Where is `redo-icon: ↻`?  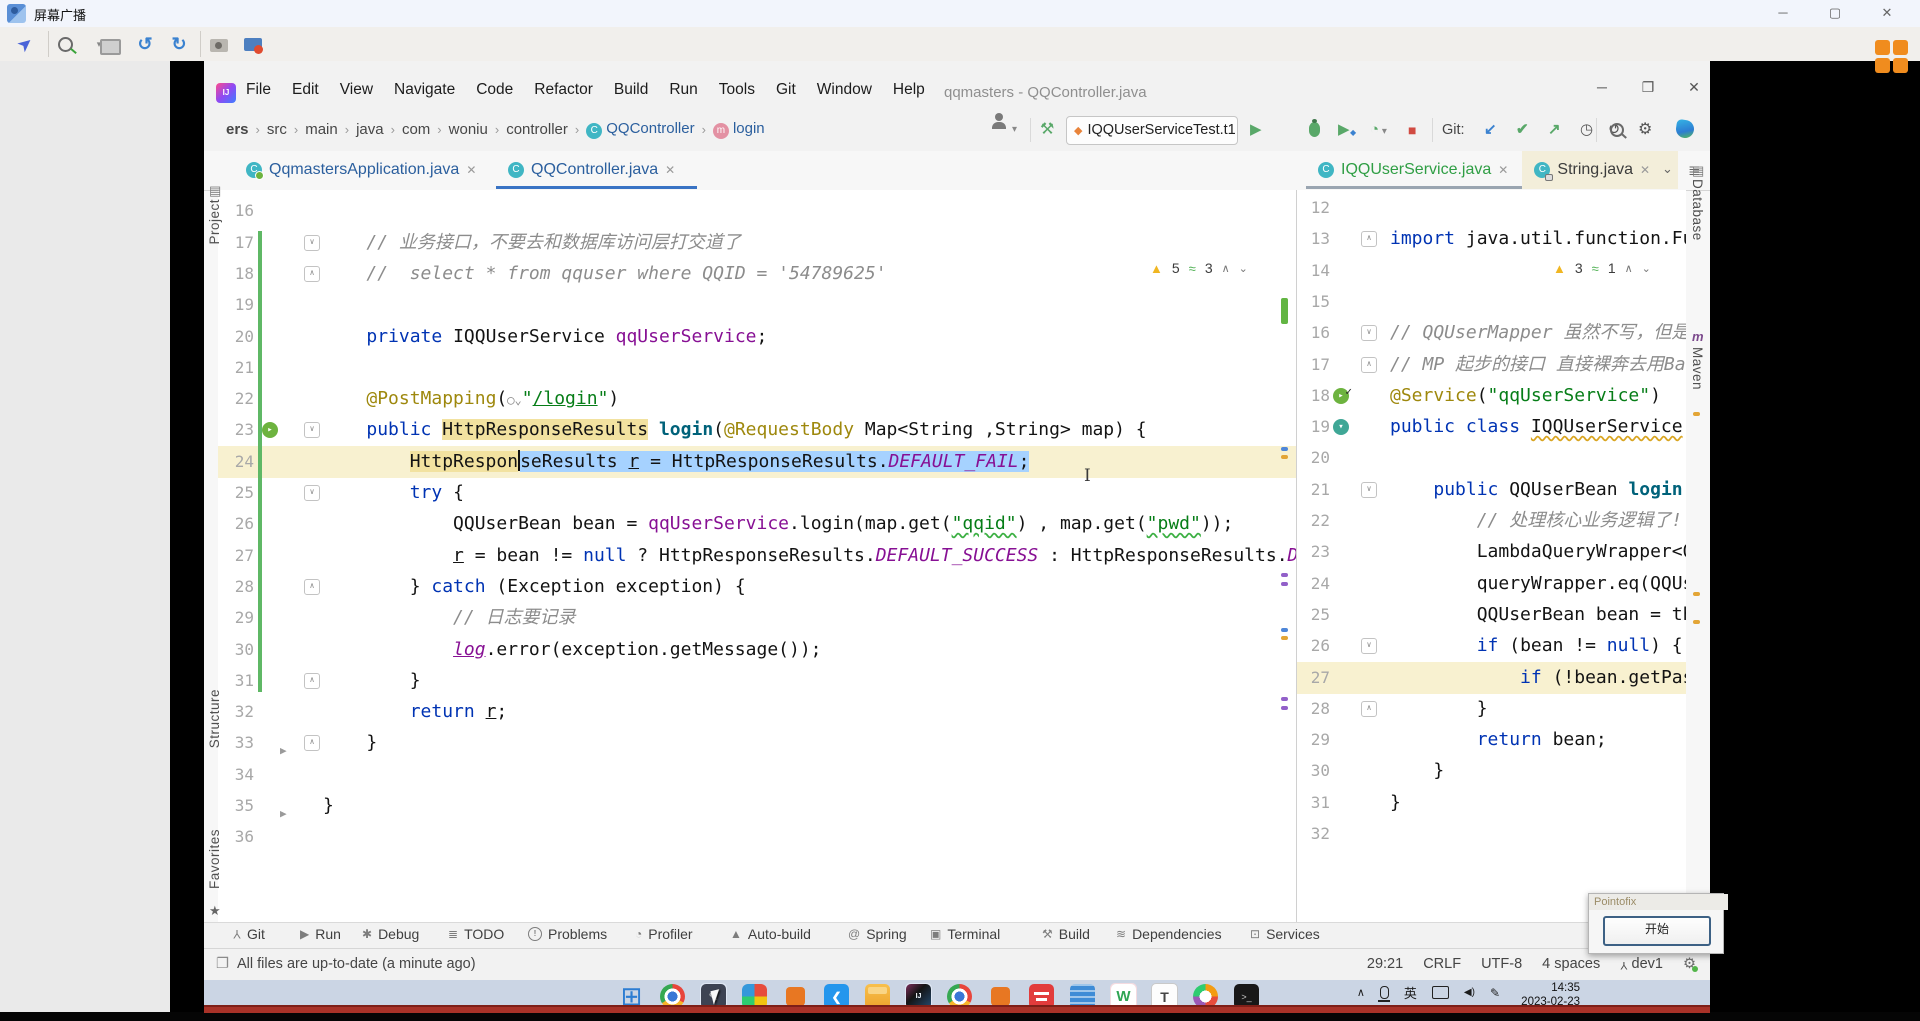
redo-icon: ↻ is located at coordinates (179, 44).